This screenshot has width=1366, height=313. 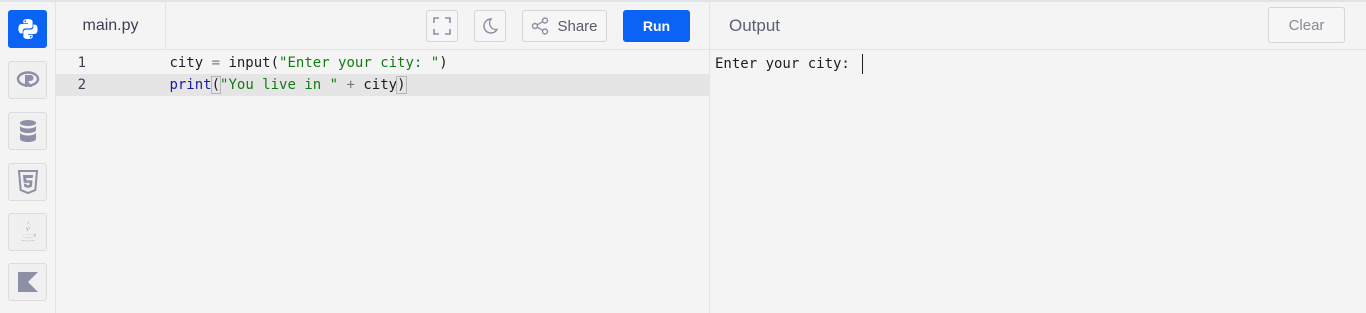 I want to click on database-icon, so click(x=27, y=131).